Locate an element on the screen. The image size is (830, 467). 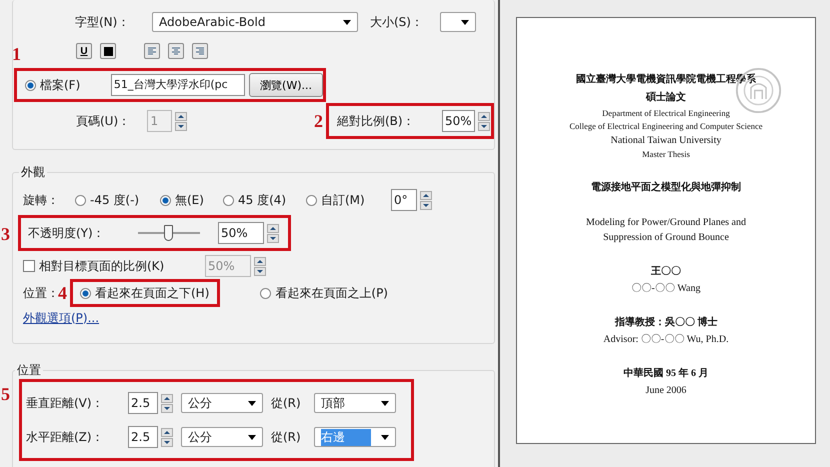
document-text: Department of Electrical Engineering is located at coordinates (666, 113).